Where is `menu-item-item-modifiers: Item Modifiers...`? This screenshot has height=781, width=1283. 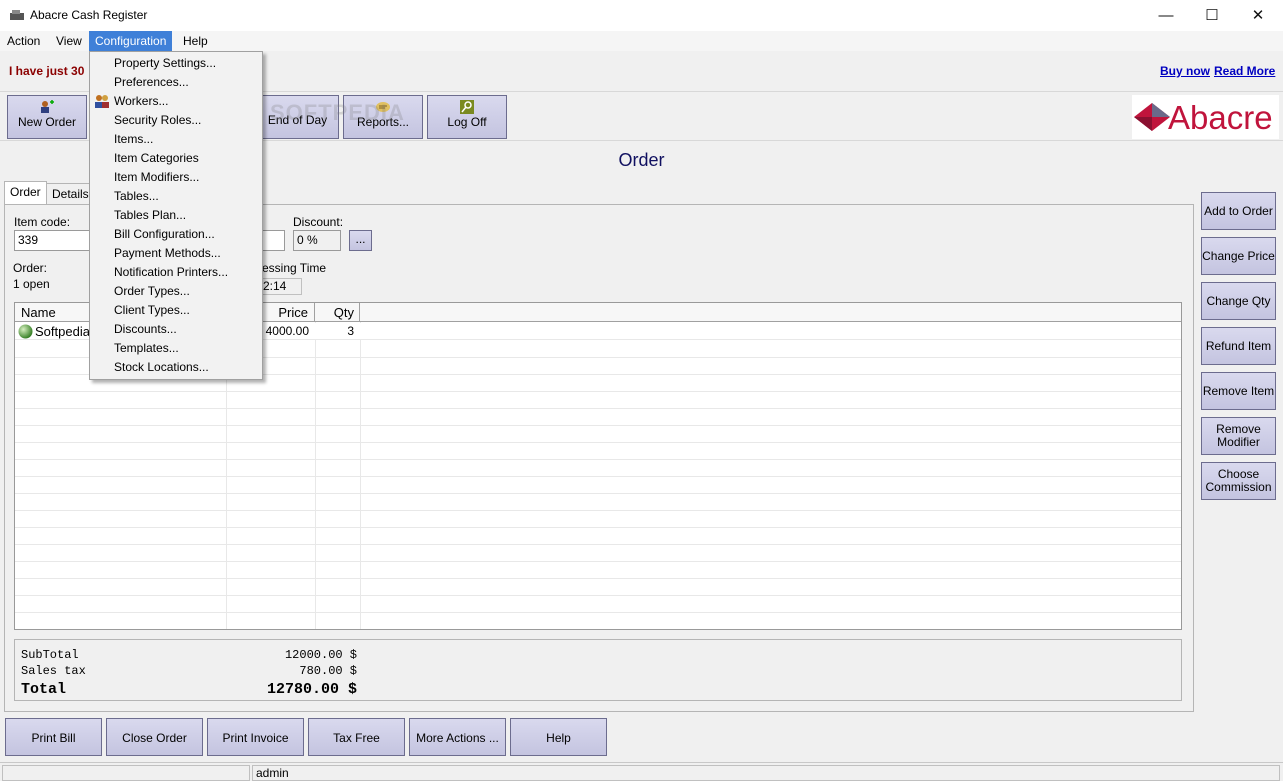 menu-item-item-modifiers: Item Modifiers... is located at coordinates (156, 177).